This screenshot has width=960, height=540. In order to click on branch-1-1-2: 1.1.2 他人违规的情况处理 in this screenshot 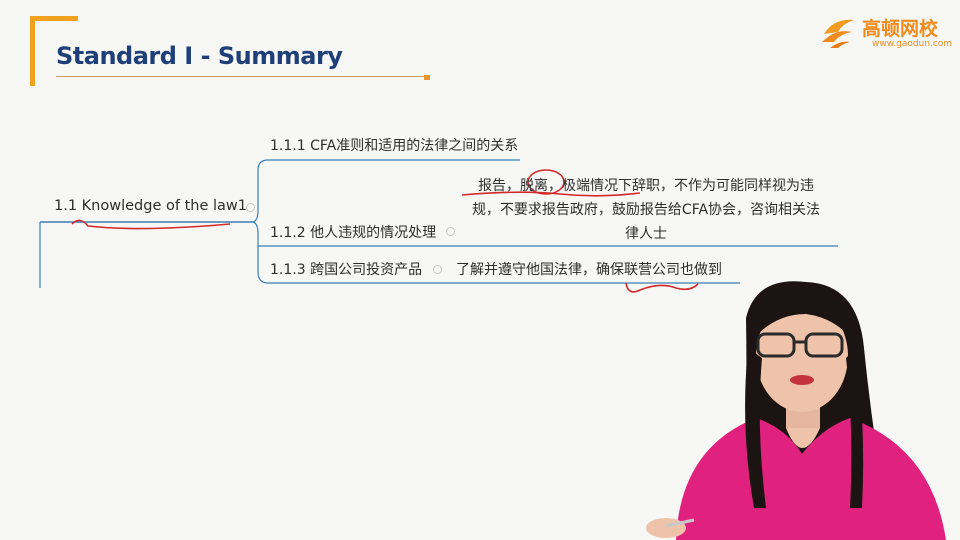, I will do `click(353, 233)`.